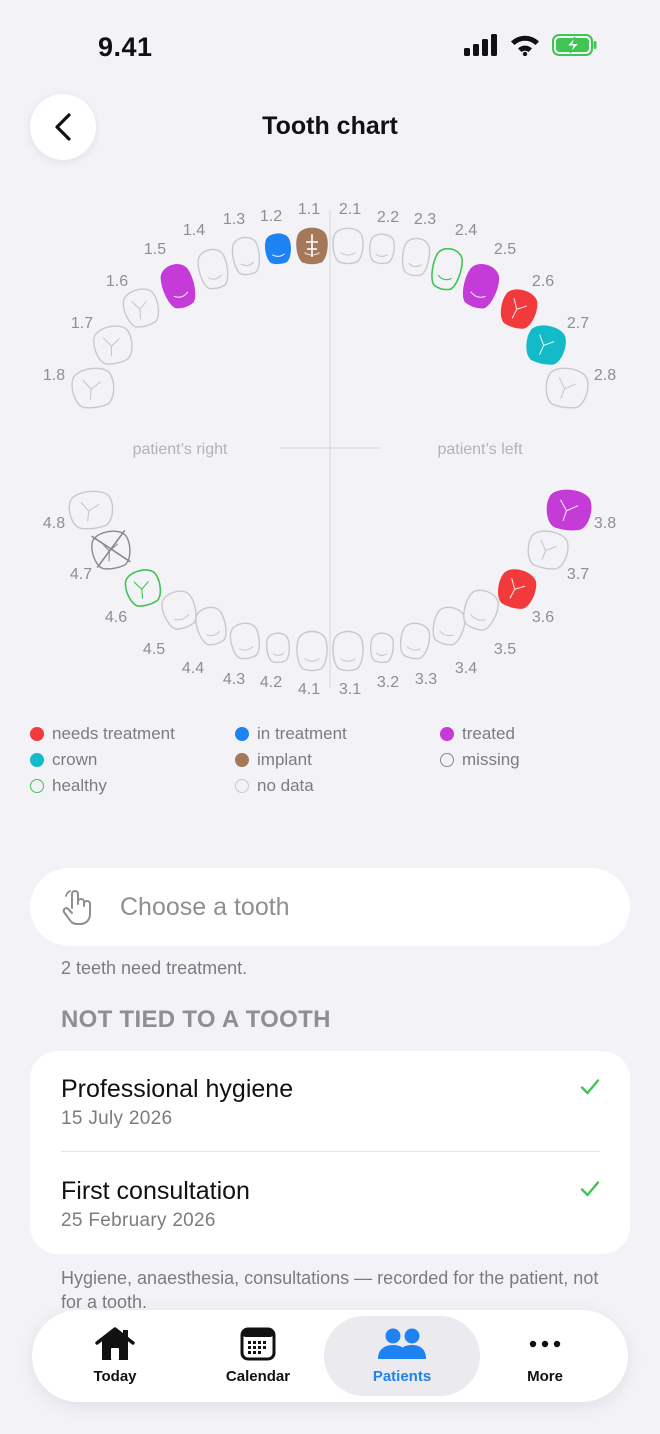 The width and height of the screenshot is (660, 1434). I want to click on tooth-number-label: 3.4, so click(466, 668).